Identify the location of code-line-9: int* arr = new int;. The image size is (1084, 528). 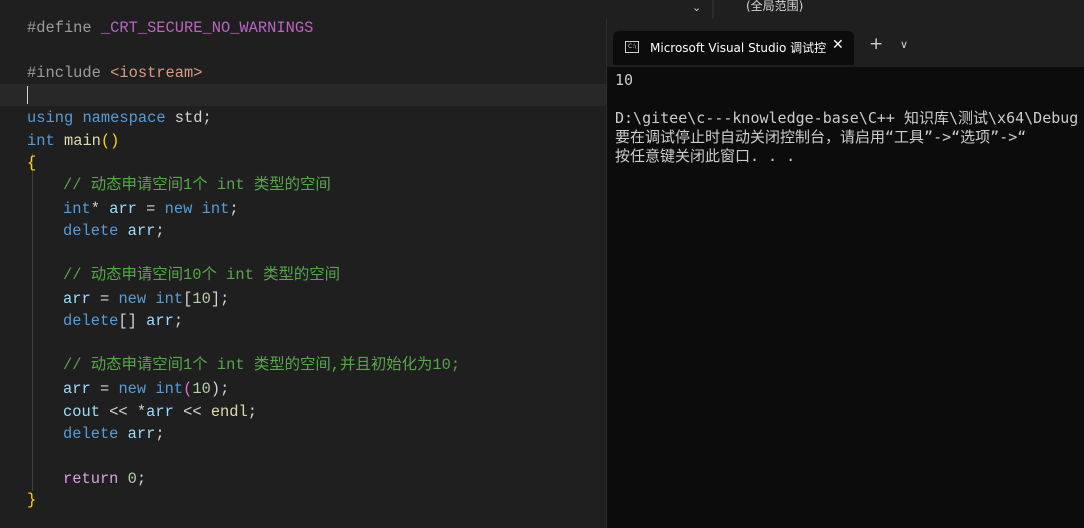
(151, 209).